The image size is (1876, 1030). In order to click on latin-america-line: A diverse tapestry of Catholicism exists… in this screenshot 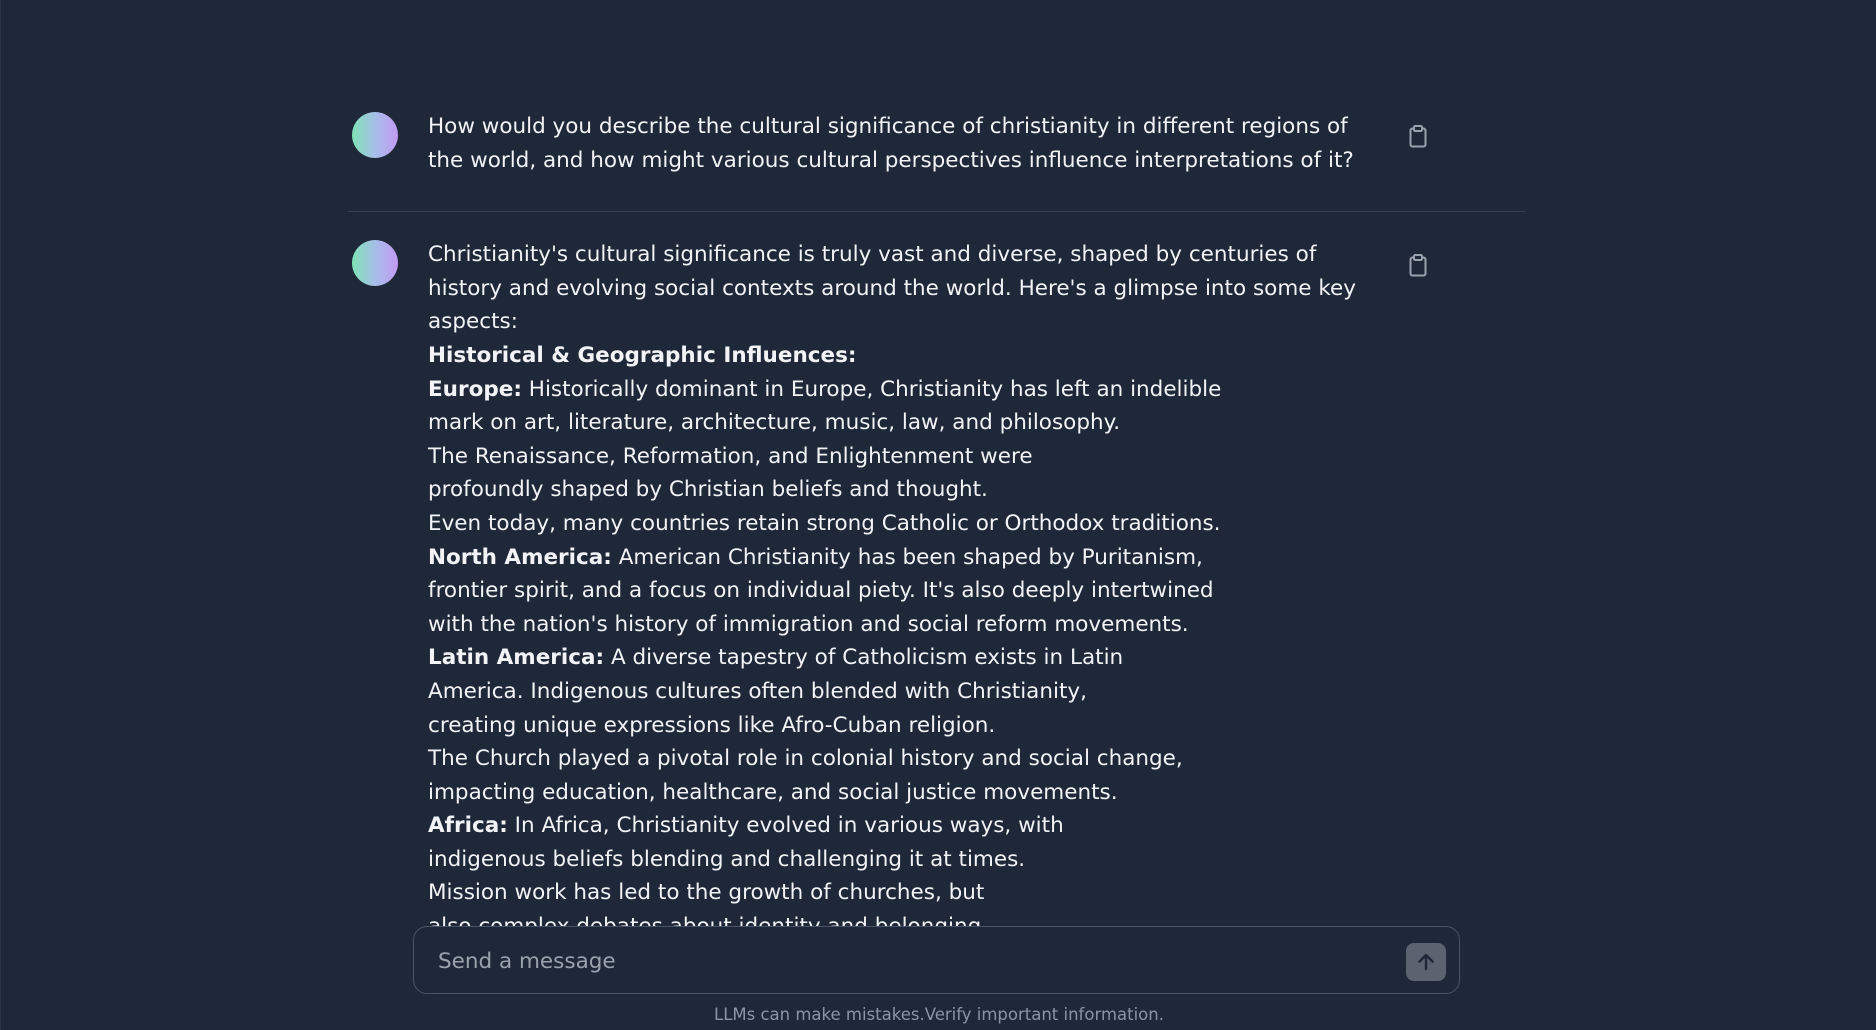, I will do `click(864, 658)`.